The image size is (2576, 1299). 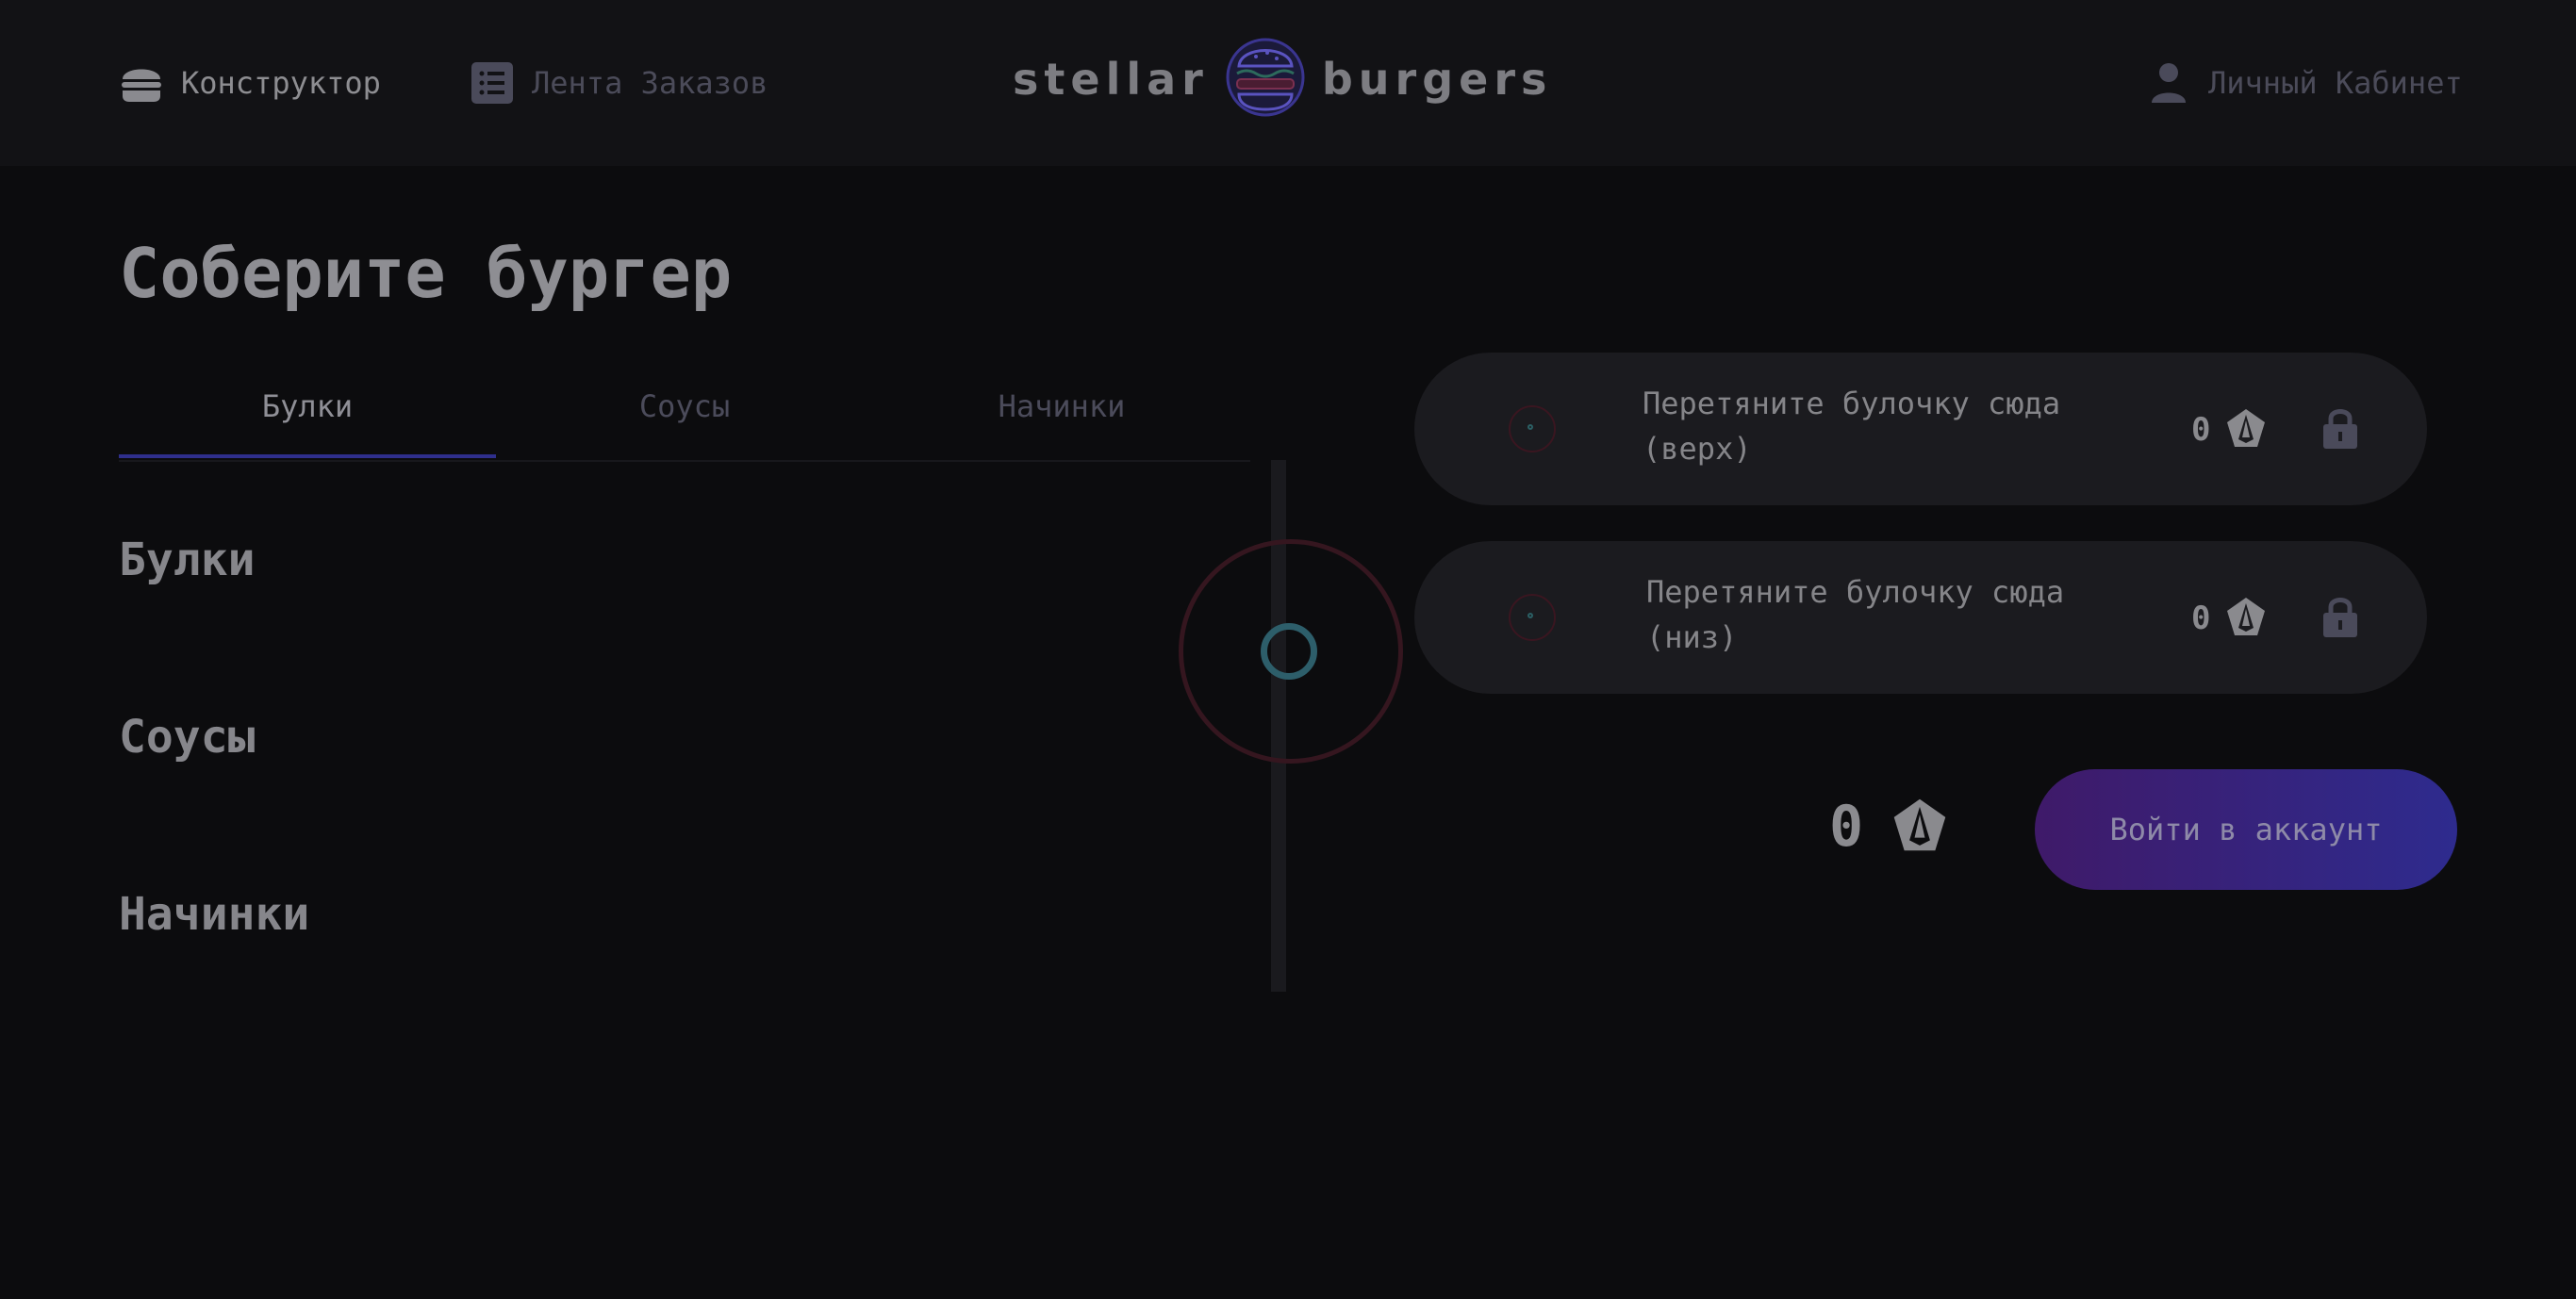 I want to click on nav-profile-link: Личный Кабинет, so click(x=2304, y=83).